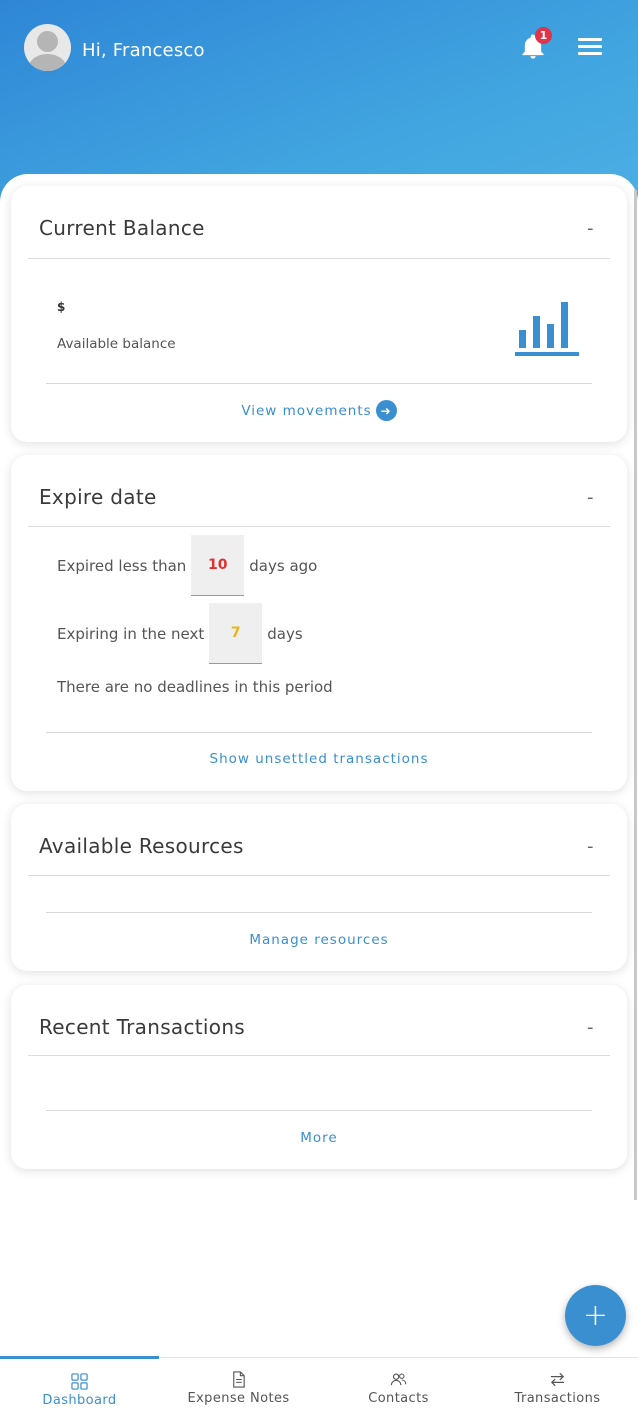 The width and height of the screenshot is (638, 1420). I want to click on card-title: Current Balance, so click(122, 228).